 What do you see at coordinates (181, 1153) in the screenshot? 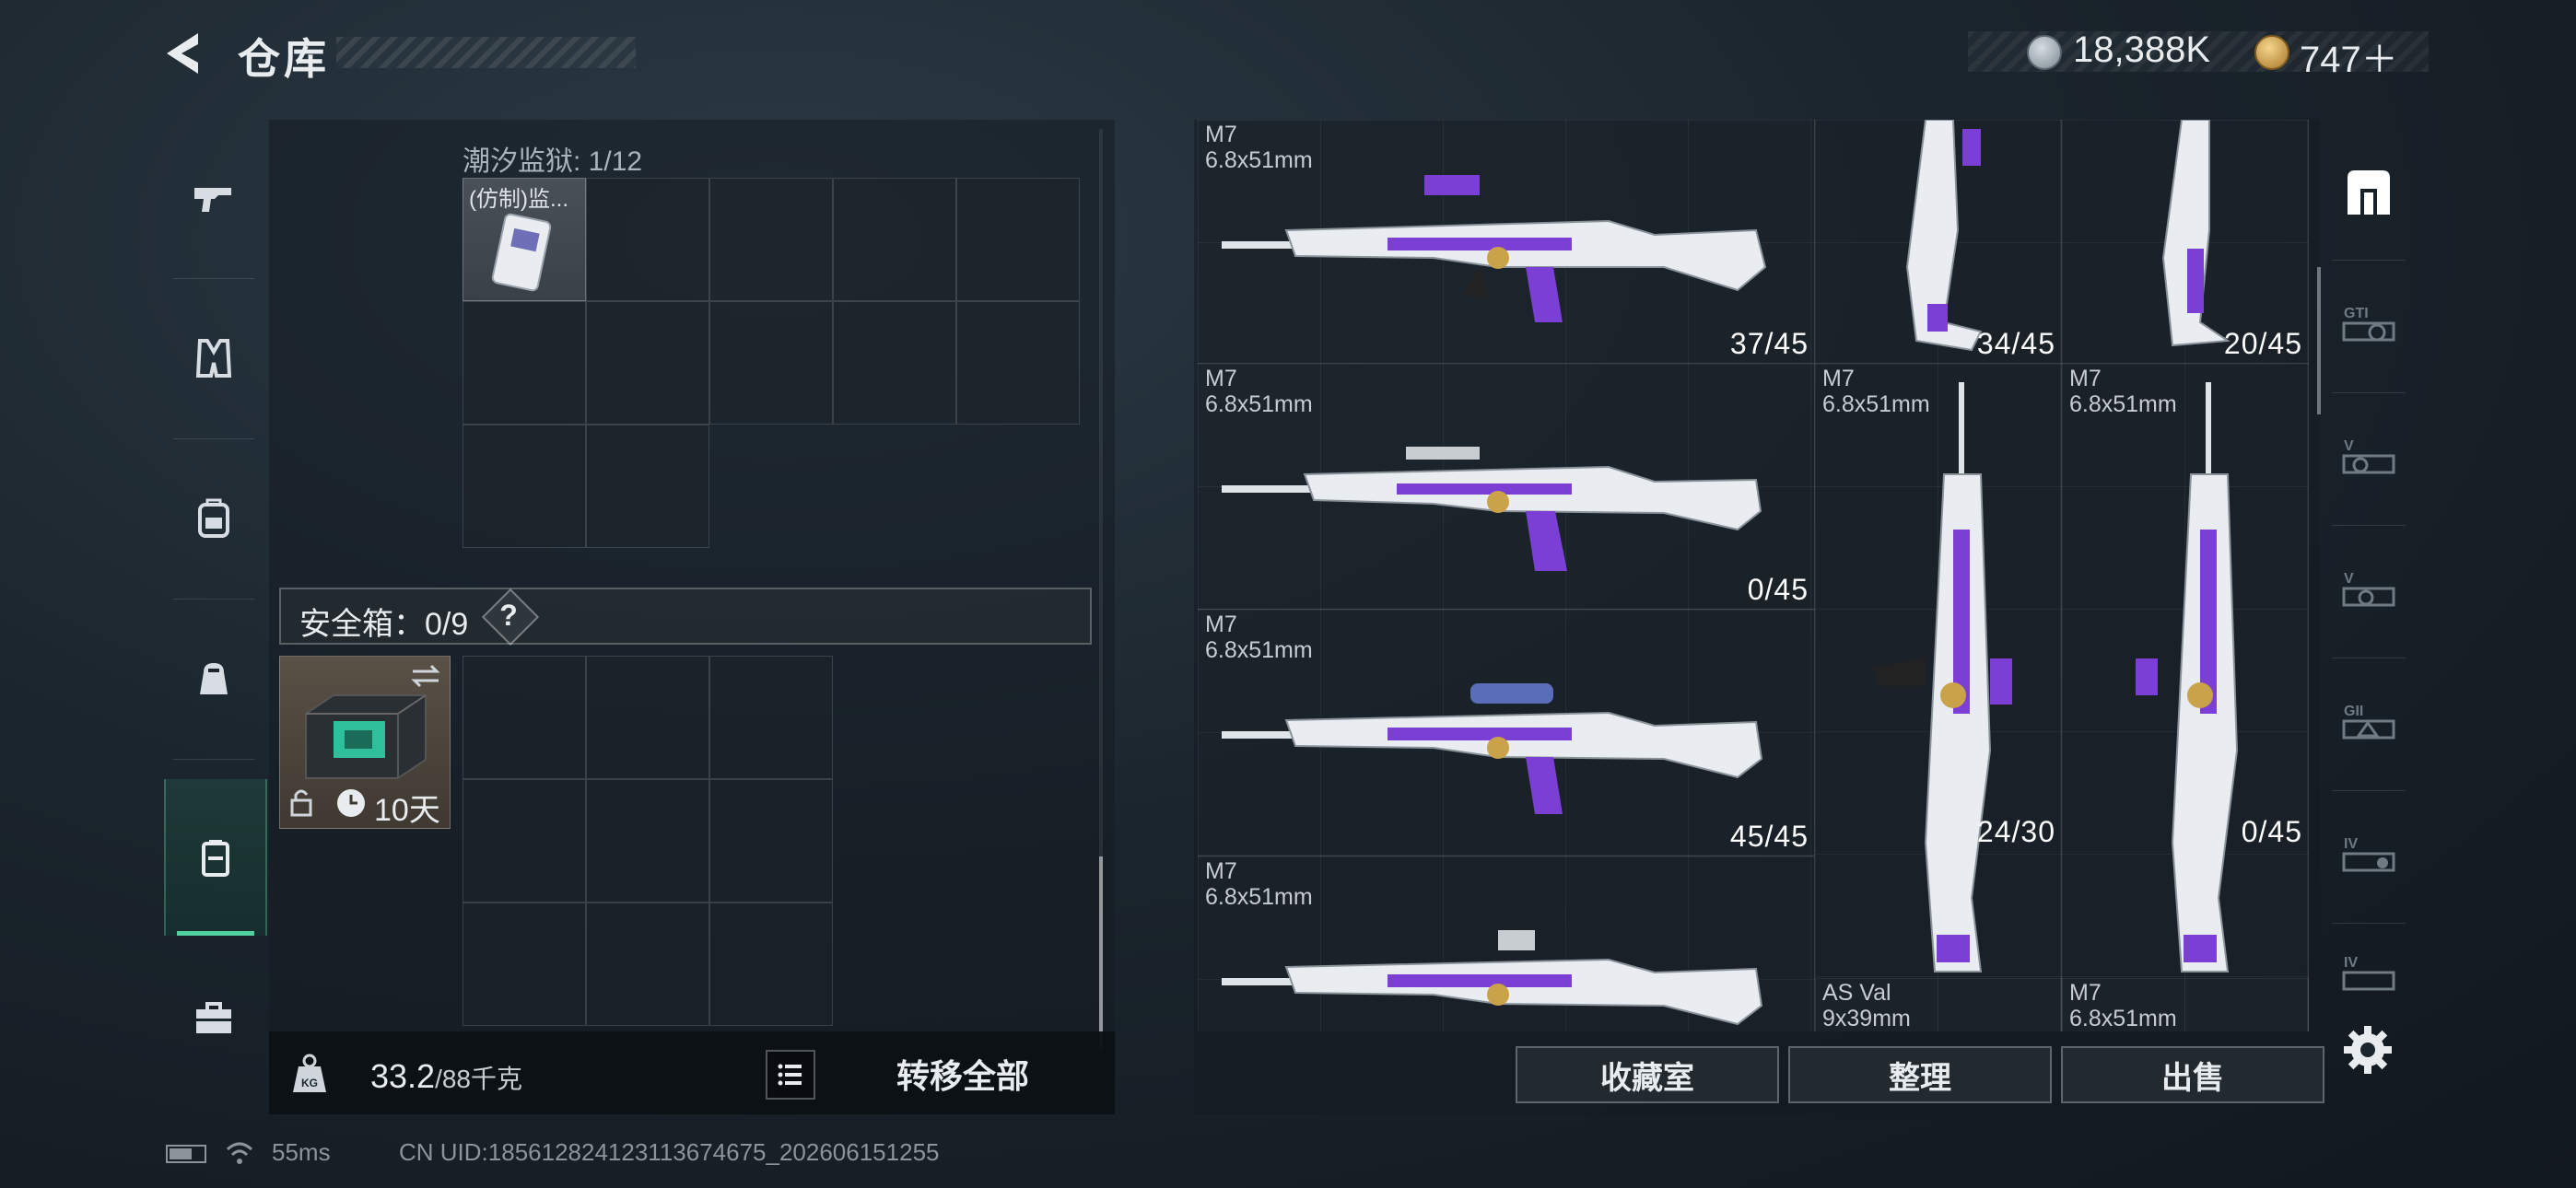
I see `battery-level` at bounding box center [181, 1153].